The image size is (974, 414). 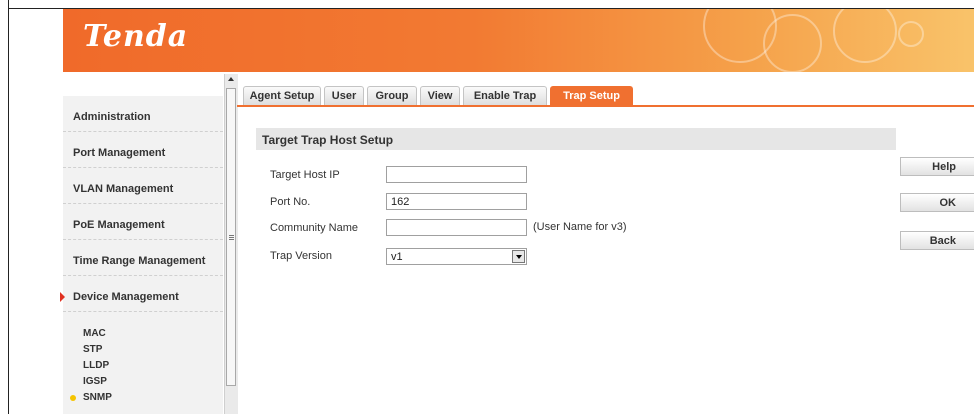 What do you see at coordinates (143, 350) in the screenshot?
I see `sidebar-subitem-stp: STP` at bounding box center [143, 350].